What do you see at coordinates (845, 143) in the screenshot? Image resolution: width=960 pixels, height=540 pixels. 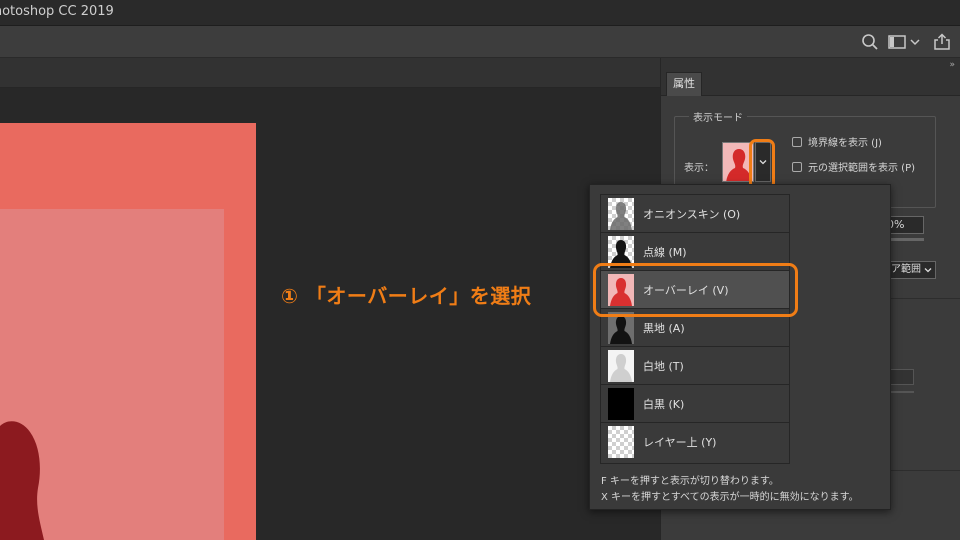 I see `show-edges-label: 境界線を表示 (J)` at bounding box center [845, 143].